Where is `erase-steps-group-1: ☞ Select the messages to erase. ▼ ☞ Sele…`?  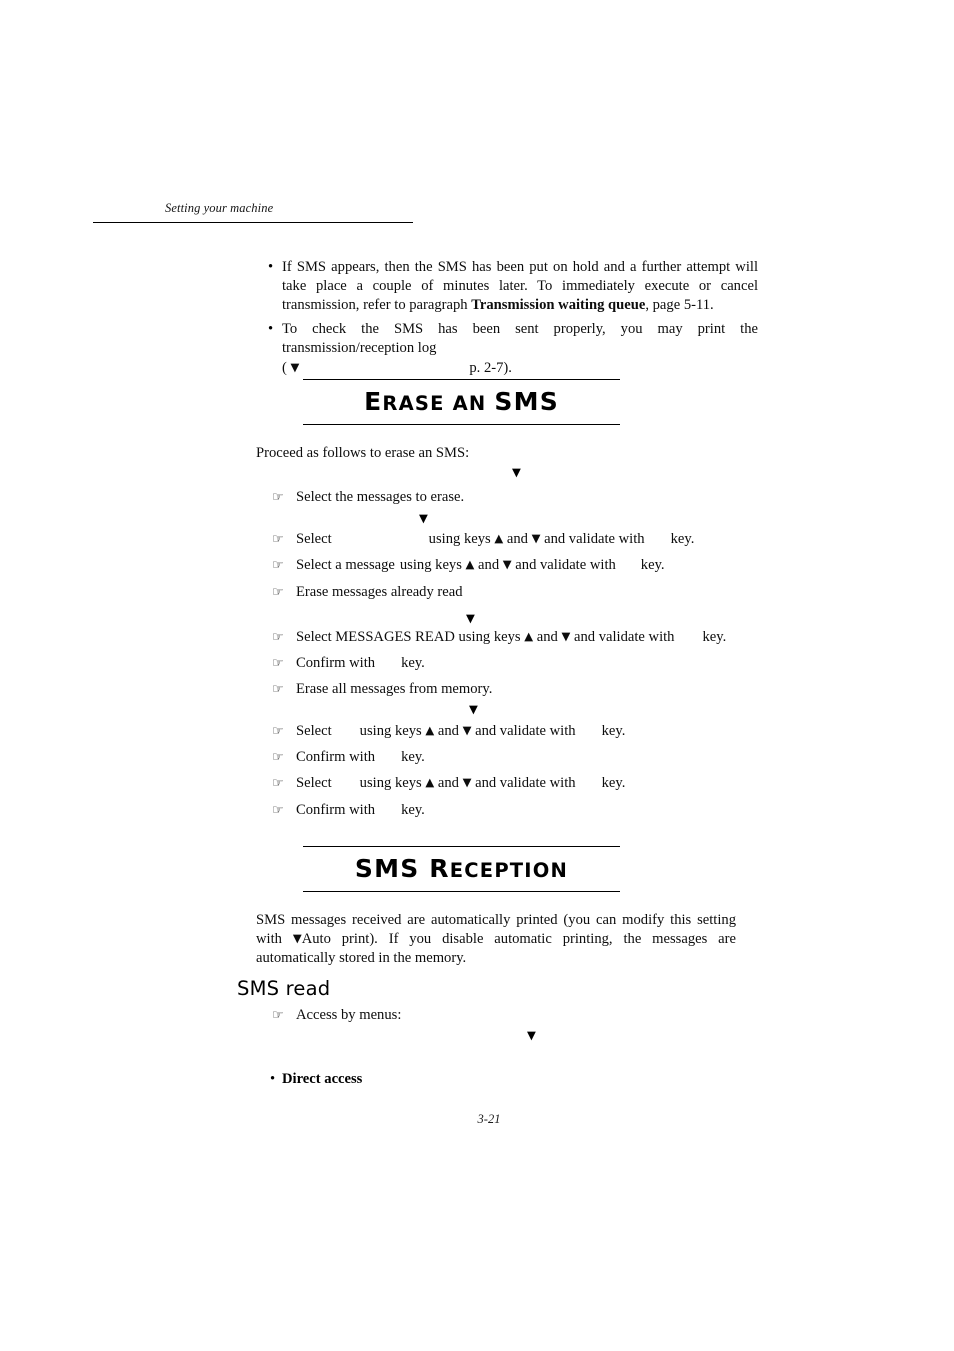 erase-steps-group-1: ☞ Select the messages to erase. ▼ ☞ Sele… is located at coordinates (512, 548).